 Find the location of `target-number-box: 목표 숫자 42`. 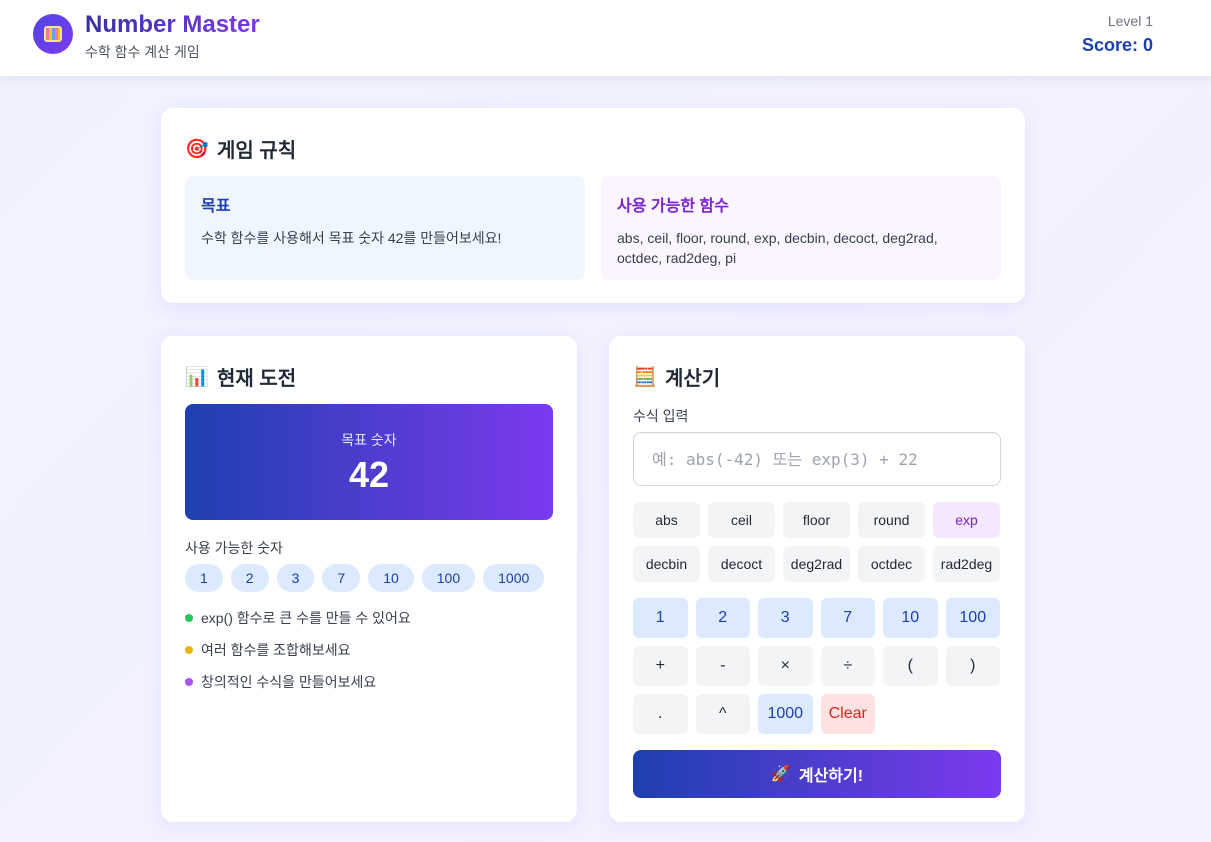

target-number-box: 목표 숫자 42 is located at coordinates (369, 462).